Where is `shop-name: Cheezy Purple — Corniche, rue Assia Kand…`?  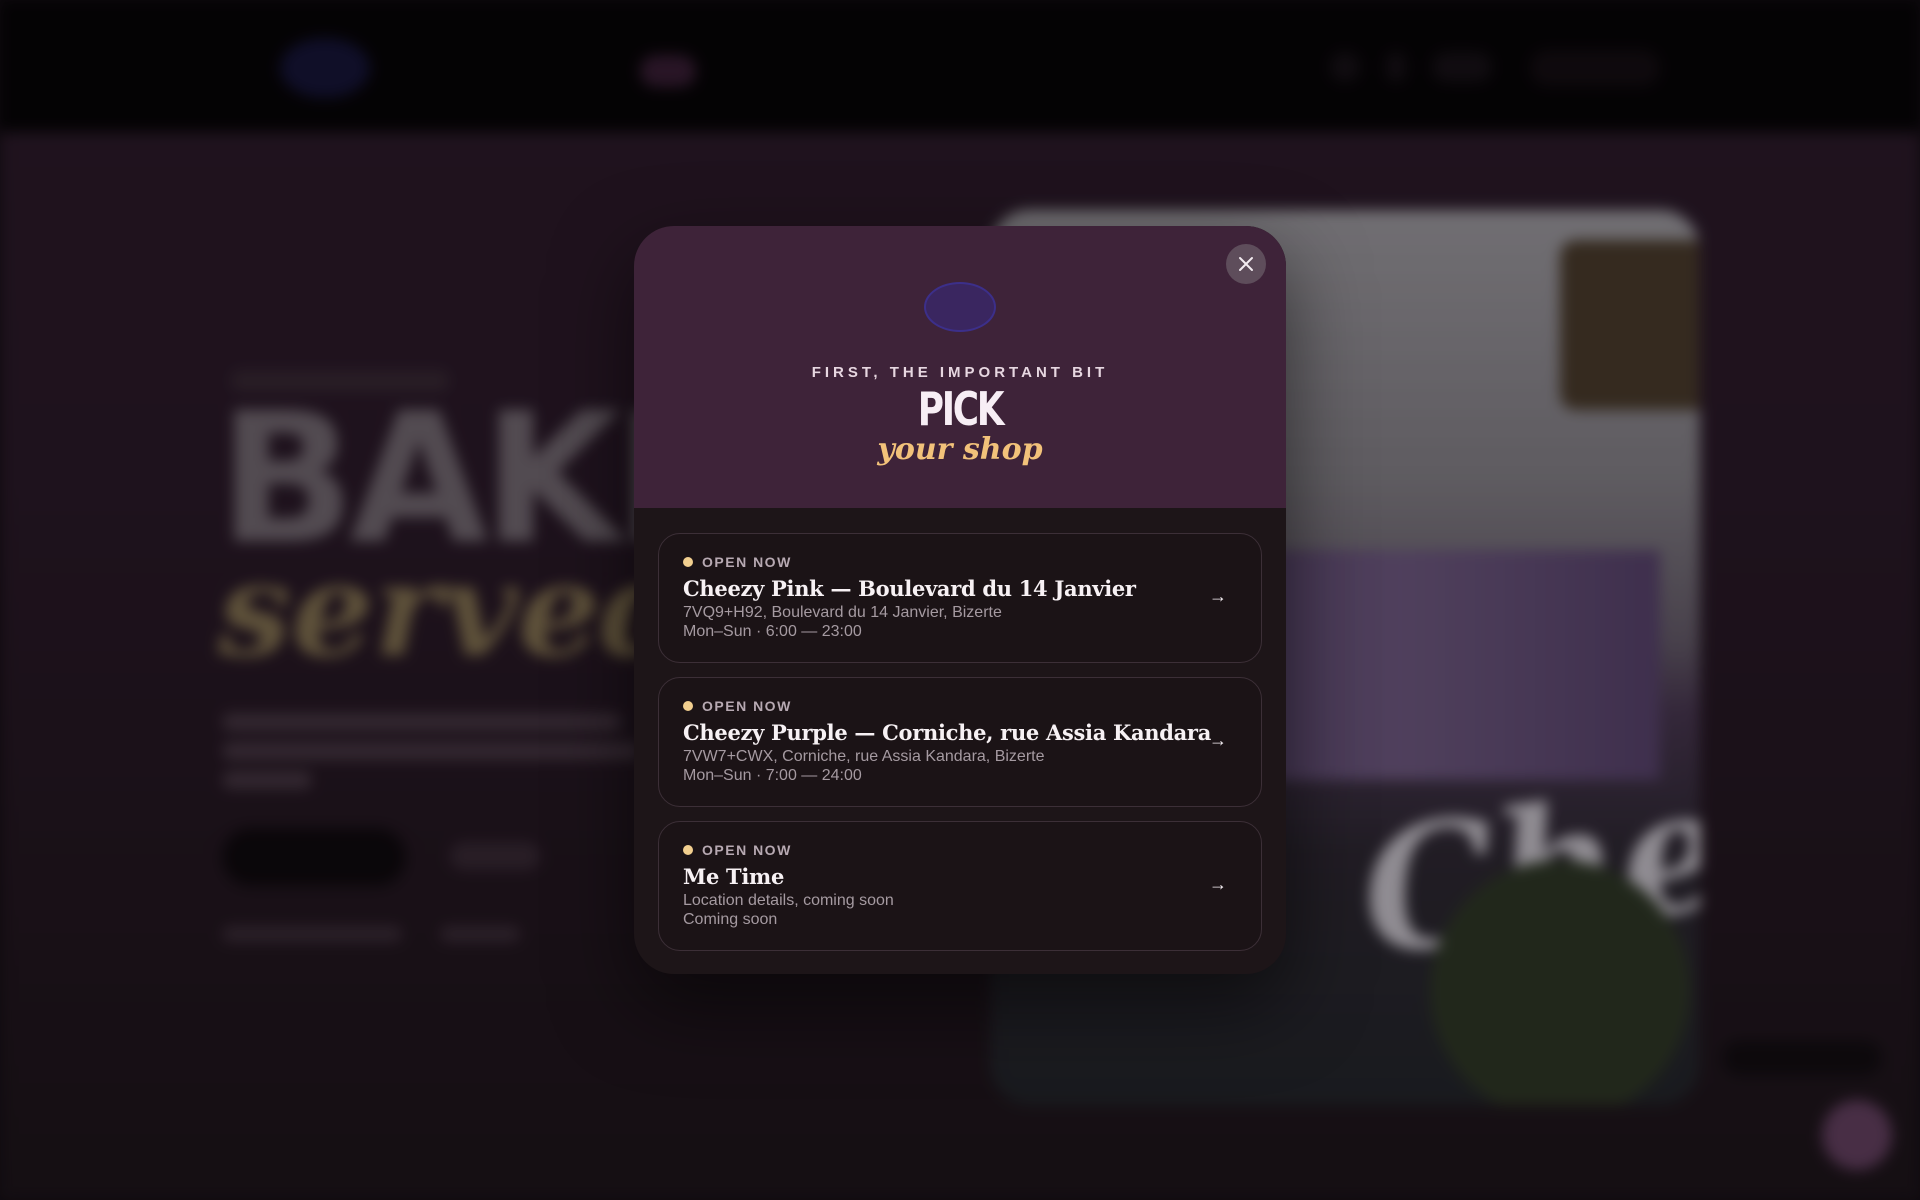 shop-name: Cheezy Purple — Corniche, rue Assia Kand… is located at coordinates (947, 732).